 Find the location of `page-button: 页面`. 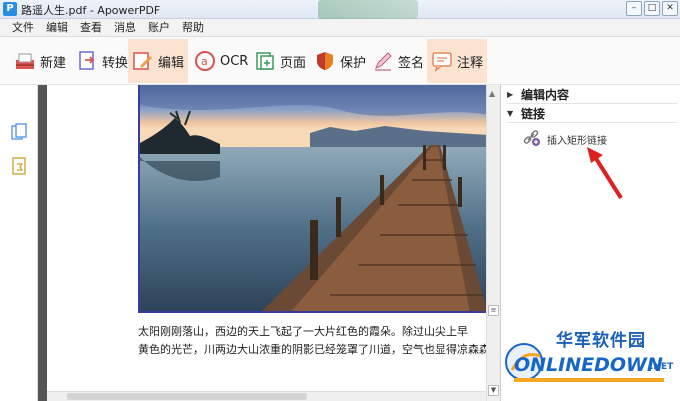

page-button: 页面 is located at coordinates (280, 61).